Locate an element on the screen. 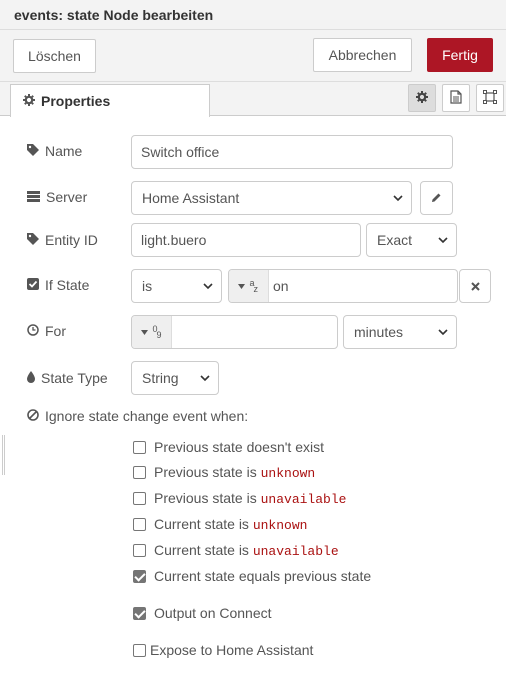  checkbox-icon is located at coordinates (33, 285).